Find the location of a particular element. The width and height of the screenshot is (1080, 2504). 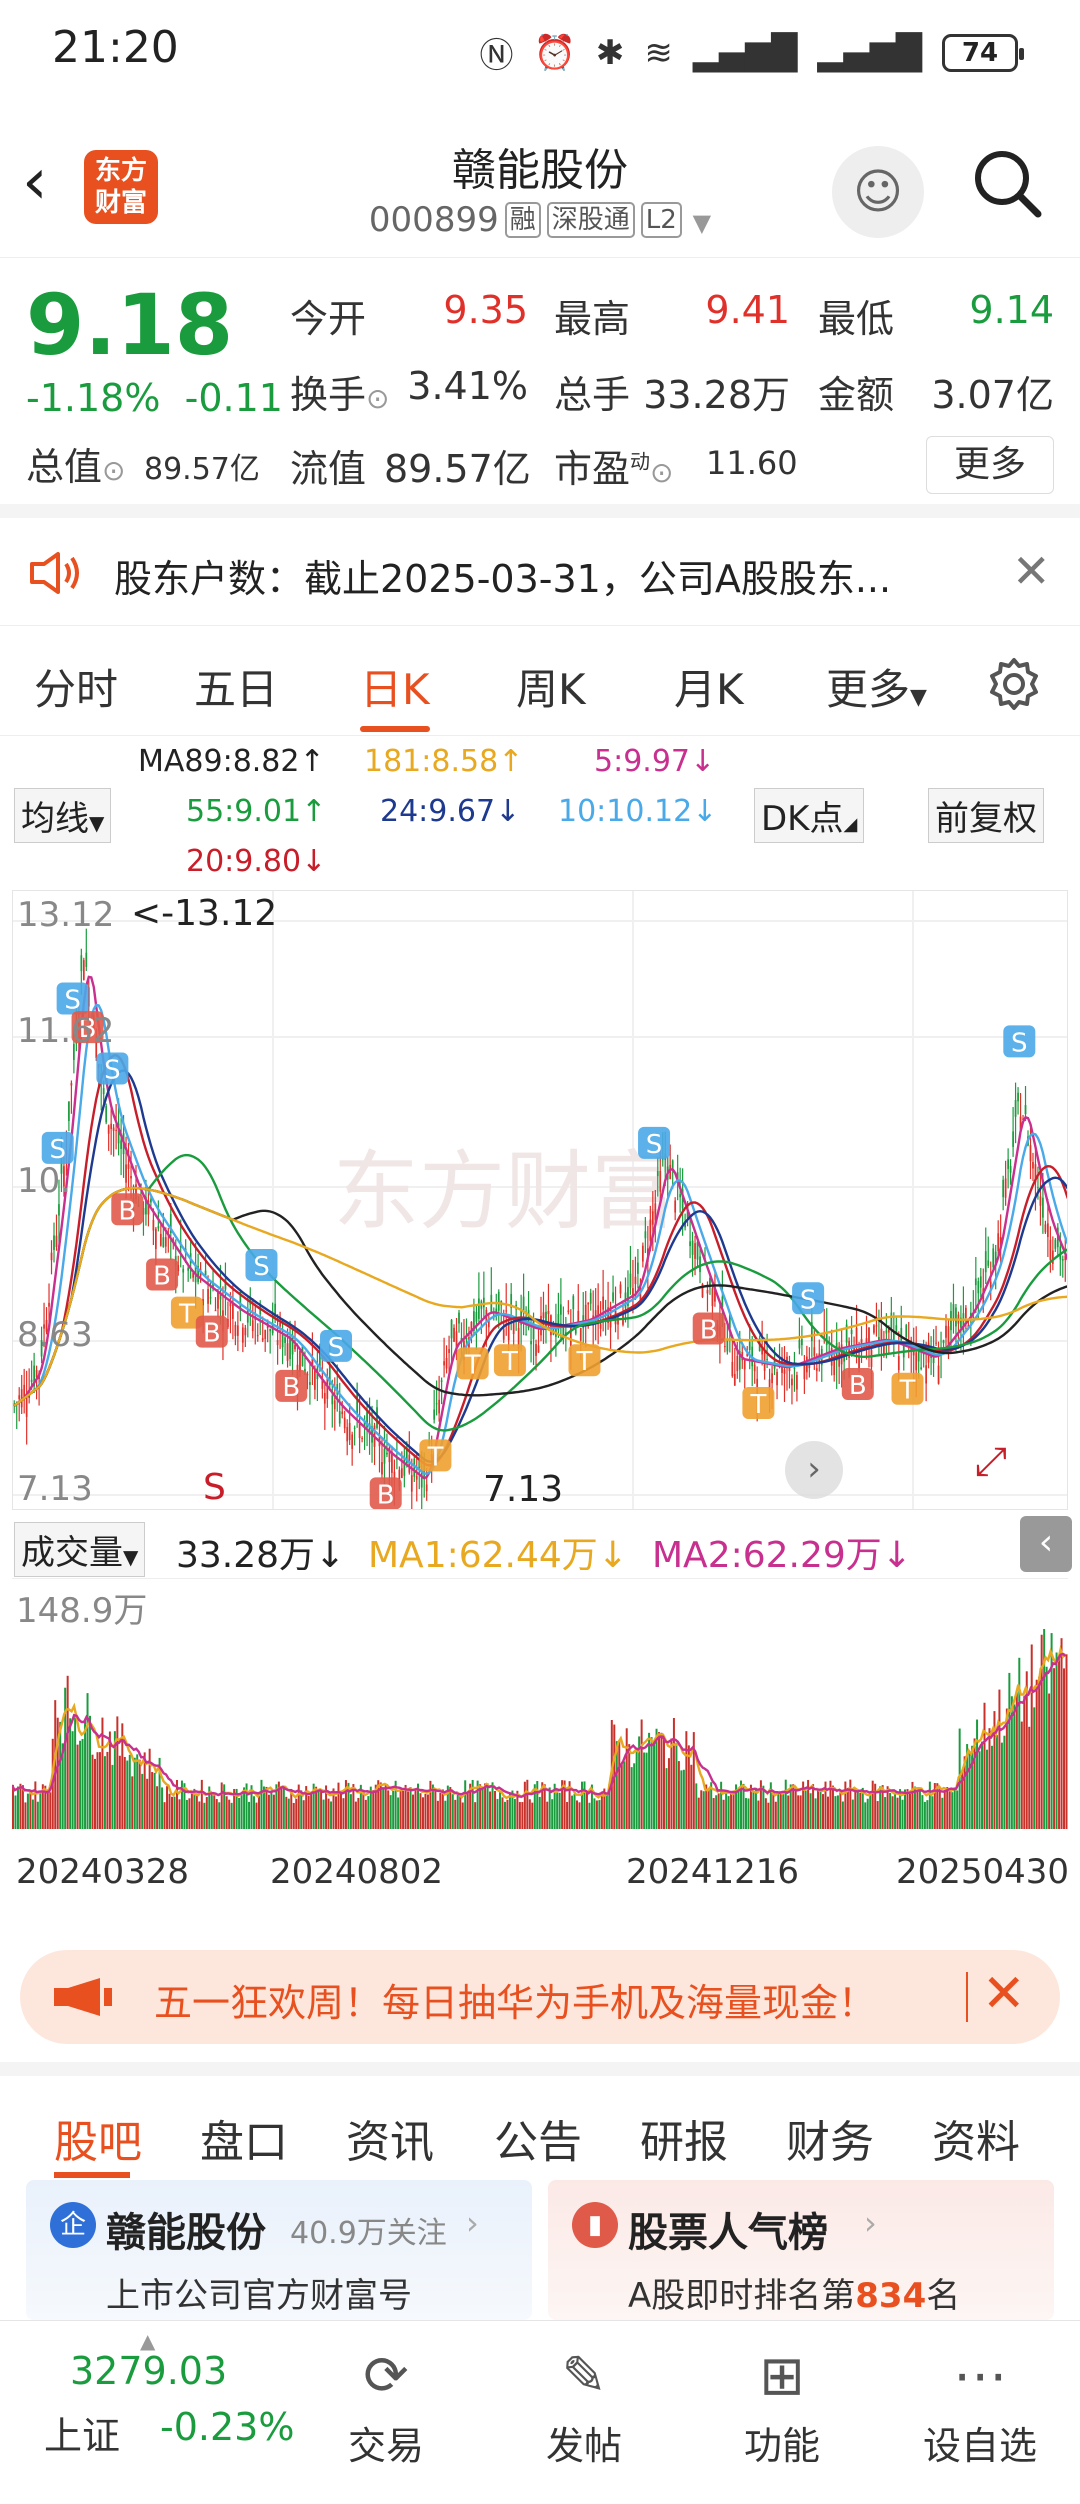

price-change: -1.18% -0.11 is located at coordinates (154, 398).